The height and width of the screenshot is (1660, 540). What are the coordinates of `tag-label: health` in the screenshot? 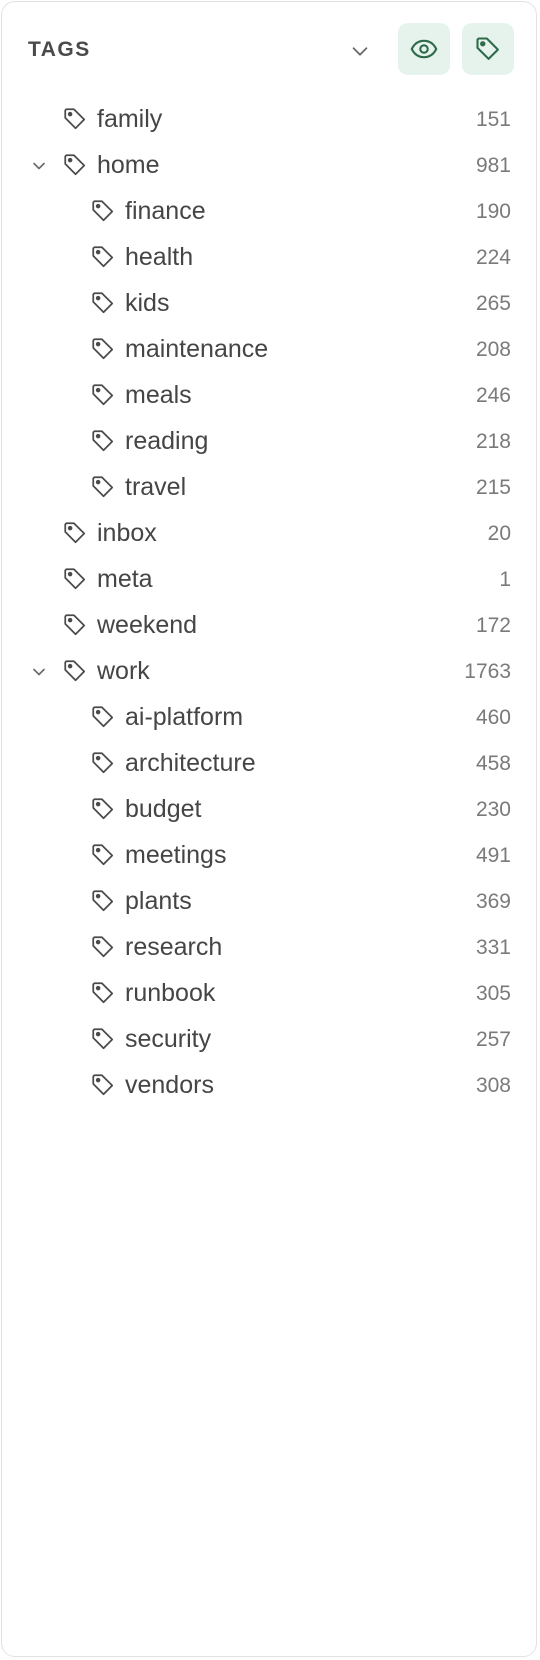 It's located at (159, 257).